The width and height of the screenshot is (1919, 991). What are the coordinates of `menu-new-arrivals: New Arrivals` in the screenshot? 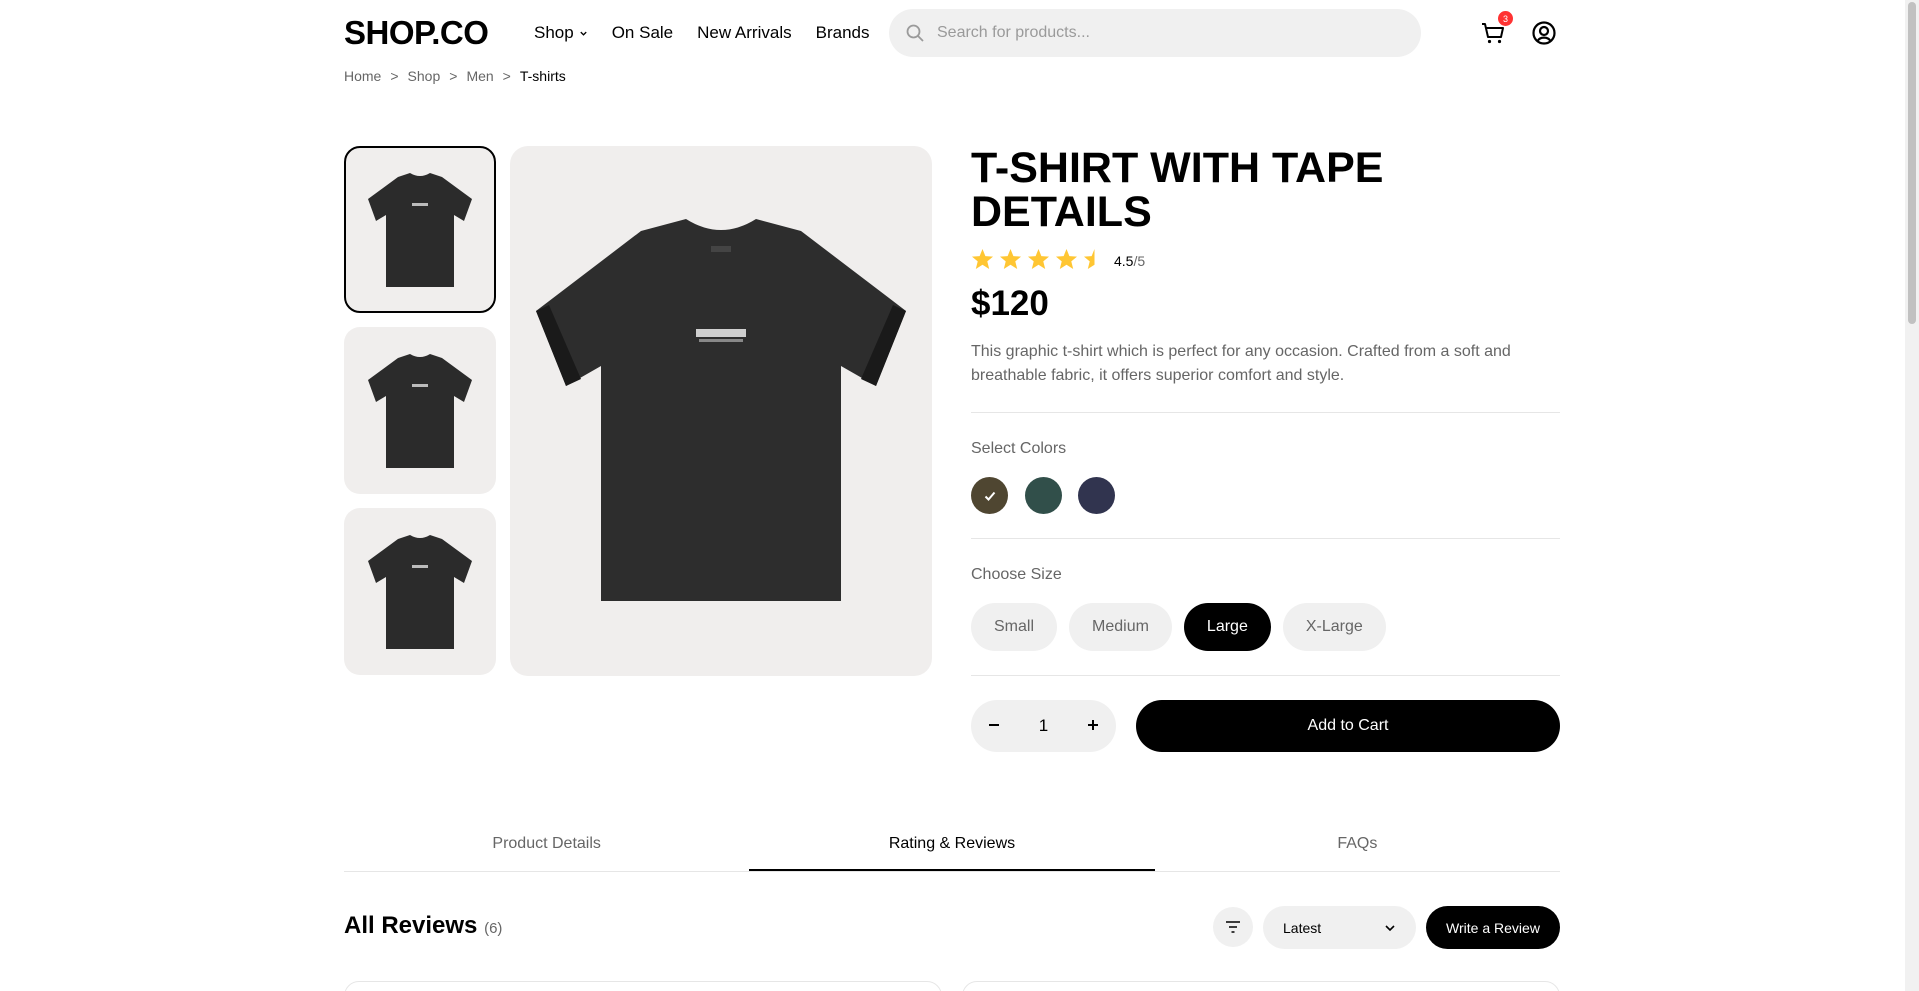 It's located at (744, 33).